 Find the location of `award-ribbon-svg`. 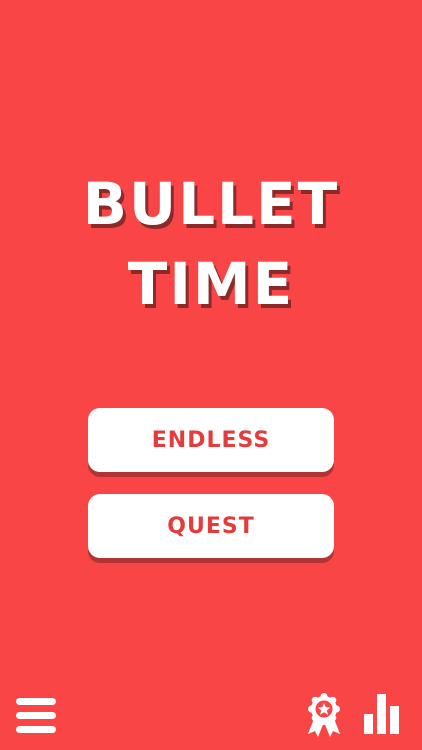

award-ribbon-svg is located at coordinates (324, 715).